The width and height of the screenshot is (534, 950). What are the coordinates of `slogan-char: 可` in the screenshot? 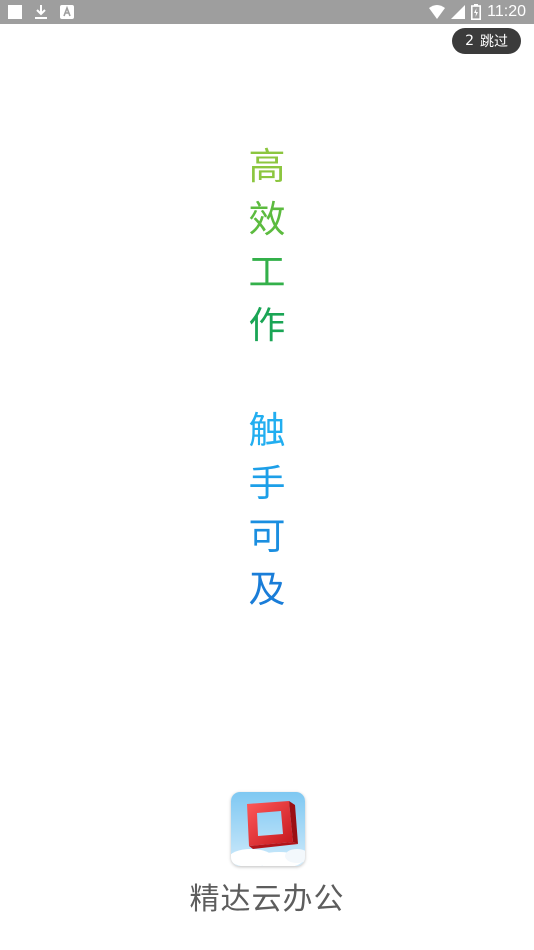 It's located at (267, 536).